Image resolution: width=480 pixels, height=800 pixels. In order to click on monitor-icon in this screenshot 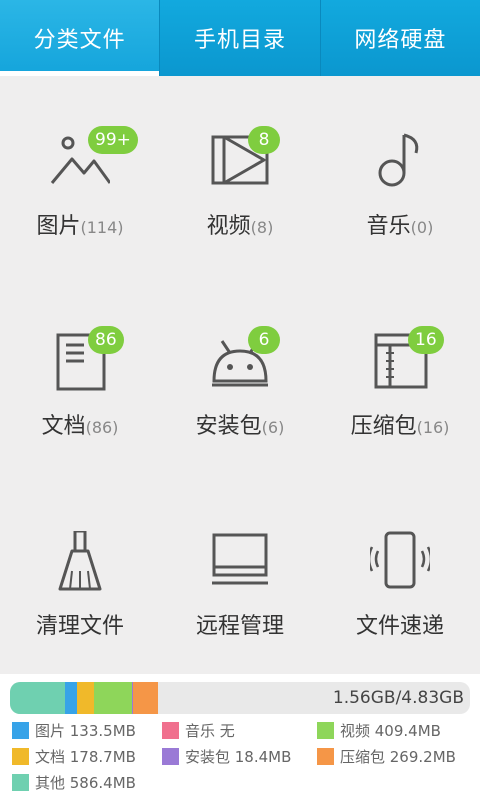, I will do `click(240, 559)`.